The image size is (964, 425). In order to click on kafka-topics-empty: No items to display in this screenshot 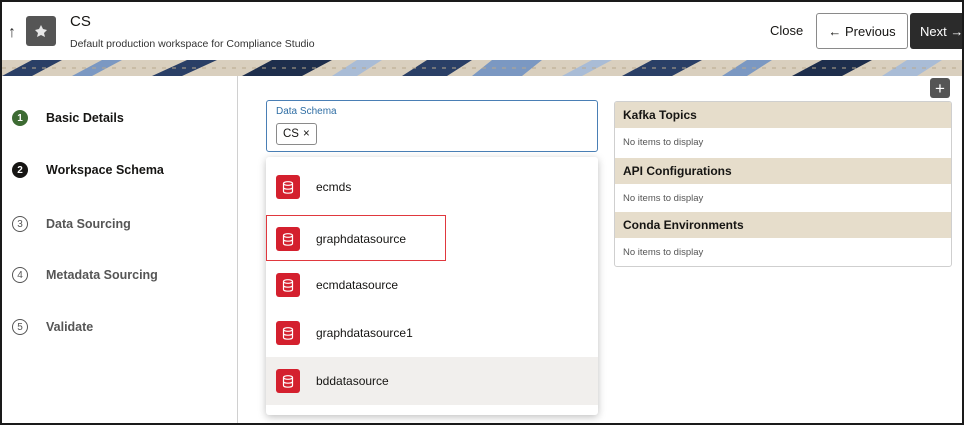, I will do `click(663, 142)`.